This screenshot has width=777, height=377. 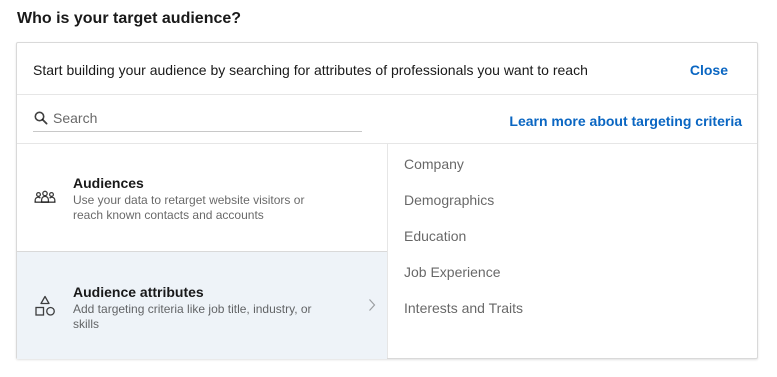 I want to click on search-input, so click(x=203, y=118).